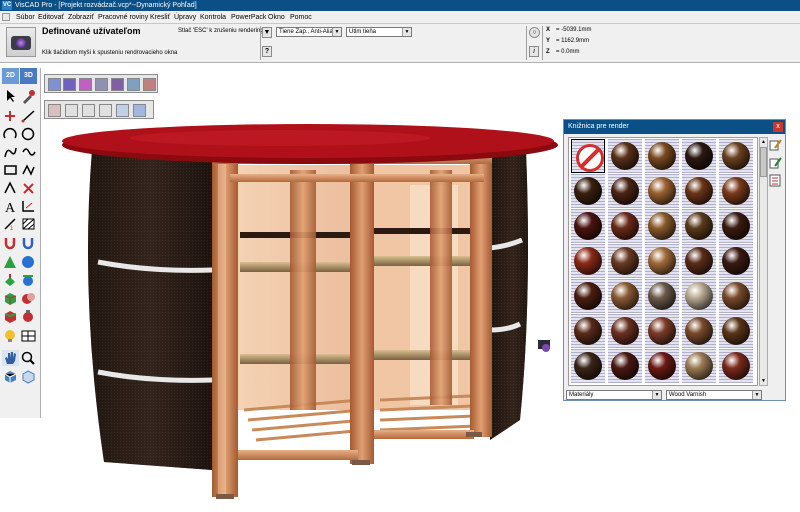  What do you see at coordinates (309, 32) in the screenshot?
I see `shadows-combo: Tiene Zap., Anti-Alia ▼` at bounding box center [309, 32].